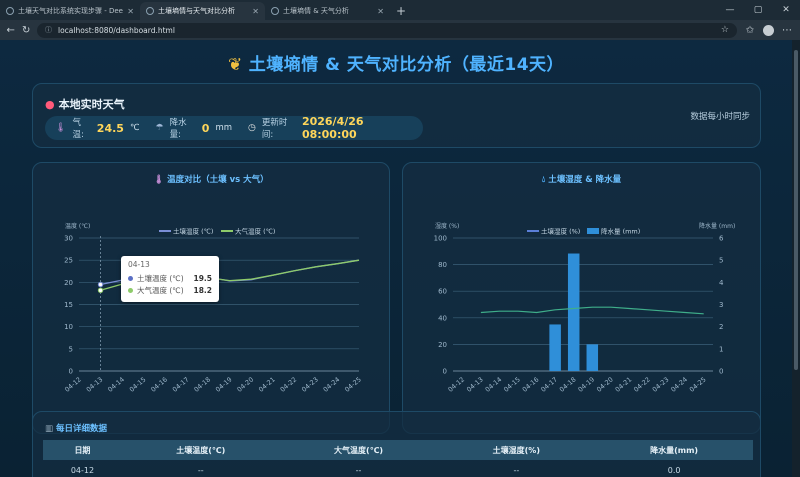 This screenshot has height=477, width=800. I want to click on legend-label-humidity: 土壤湿度 (%), so click(560, 231).